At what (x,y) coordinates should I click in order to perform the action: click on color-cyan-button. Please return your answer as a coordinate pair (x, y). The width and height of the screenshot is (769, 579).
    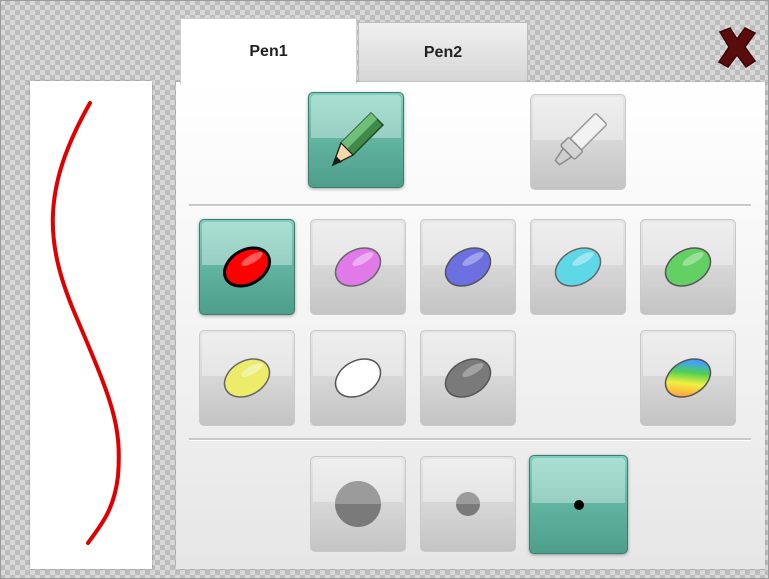
    Looking at the image, I should click on (578, 267).